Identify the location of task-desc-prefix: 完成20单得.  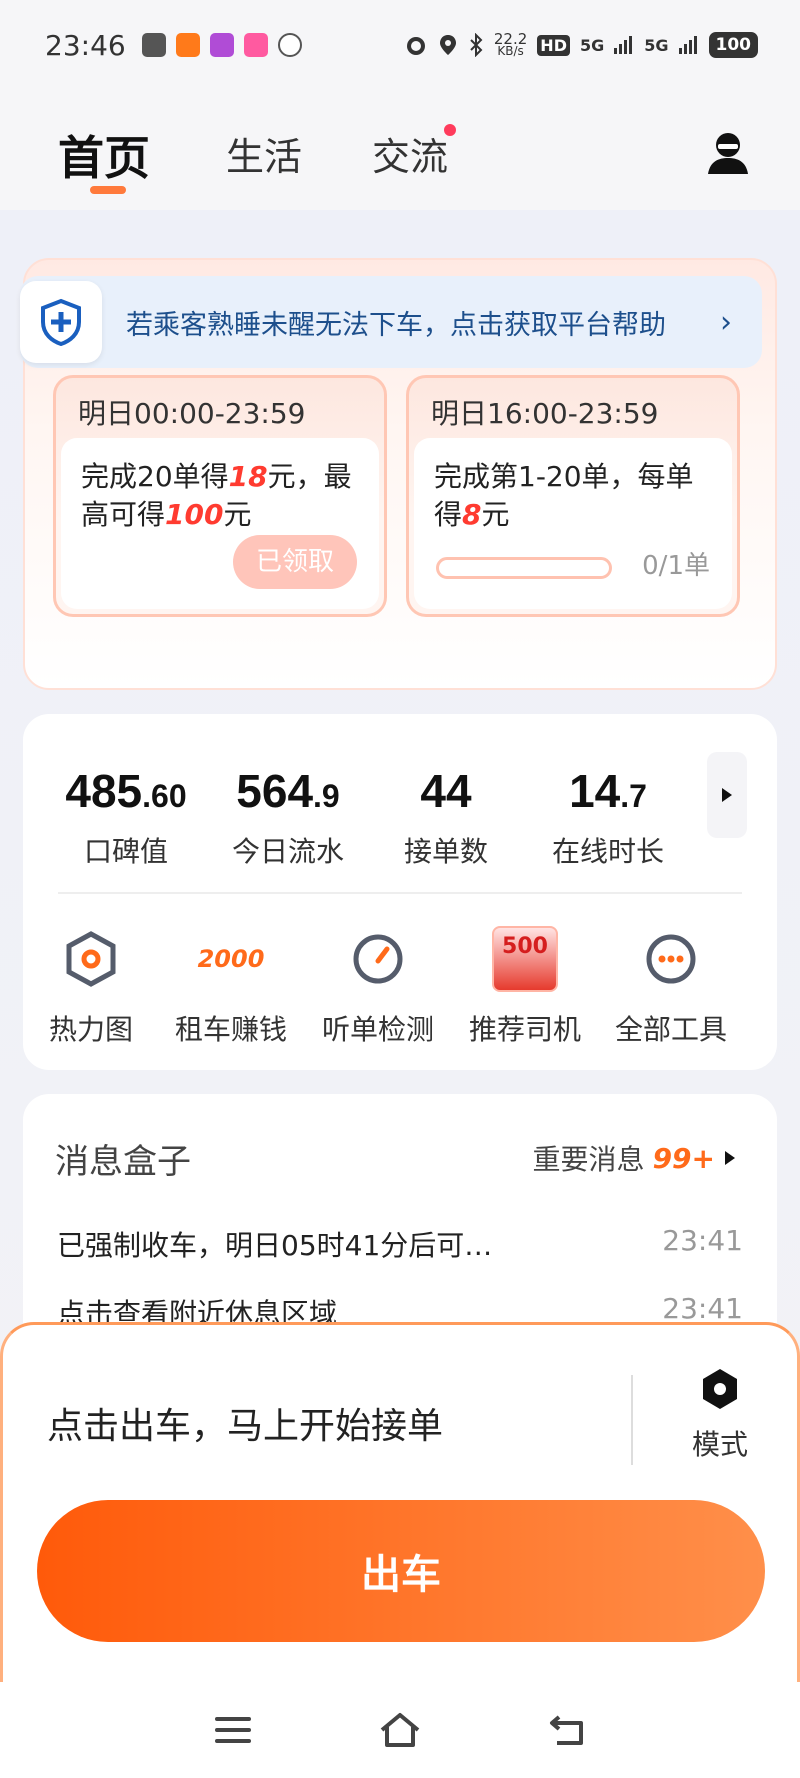
(155, 476).